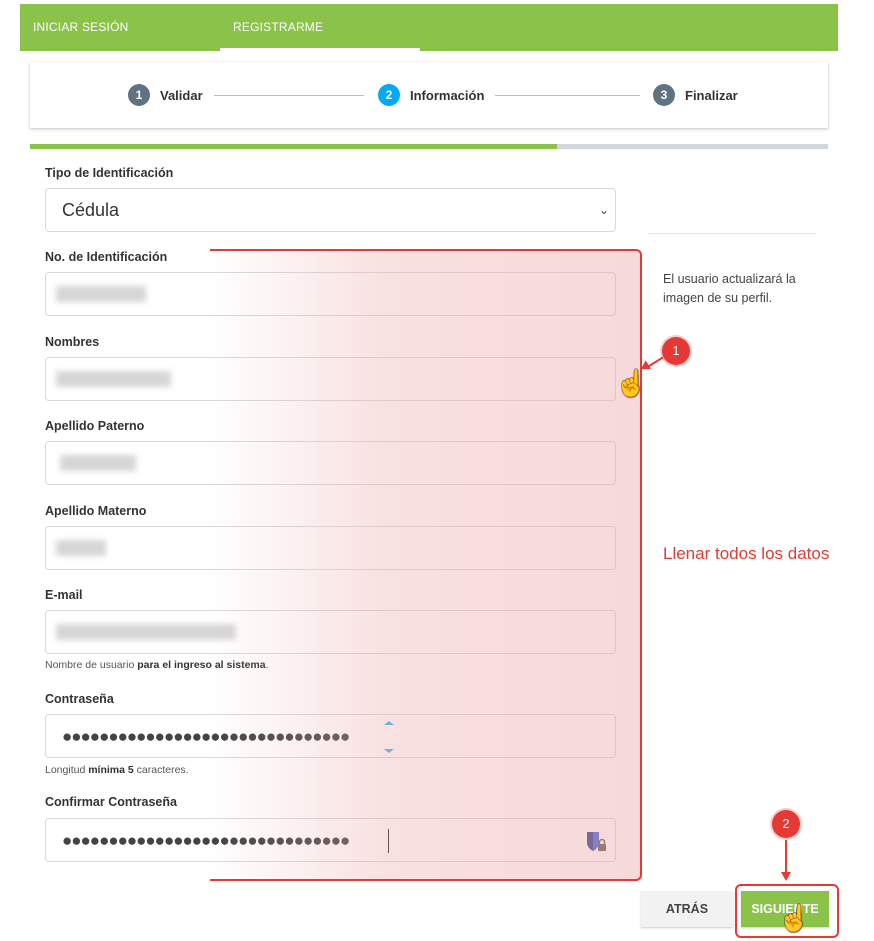 Image resolution: width=874 pixels, height=941 pixels. Describe the element at coordinates (664, 95) in the screenshot. I see `step-number: 3` at that location.